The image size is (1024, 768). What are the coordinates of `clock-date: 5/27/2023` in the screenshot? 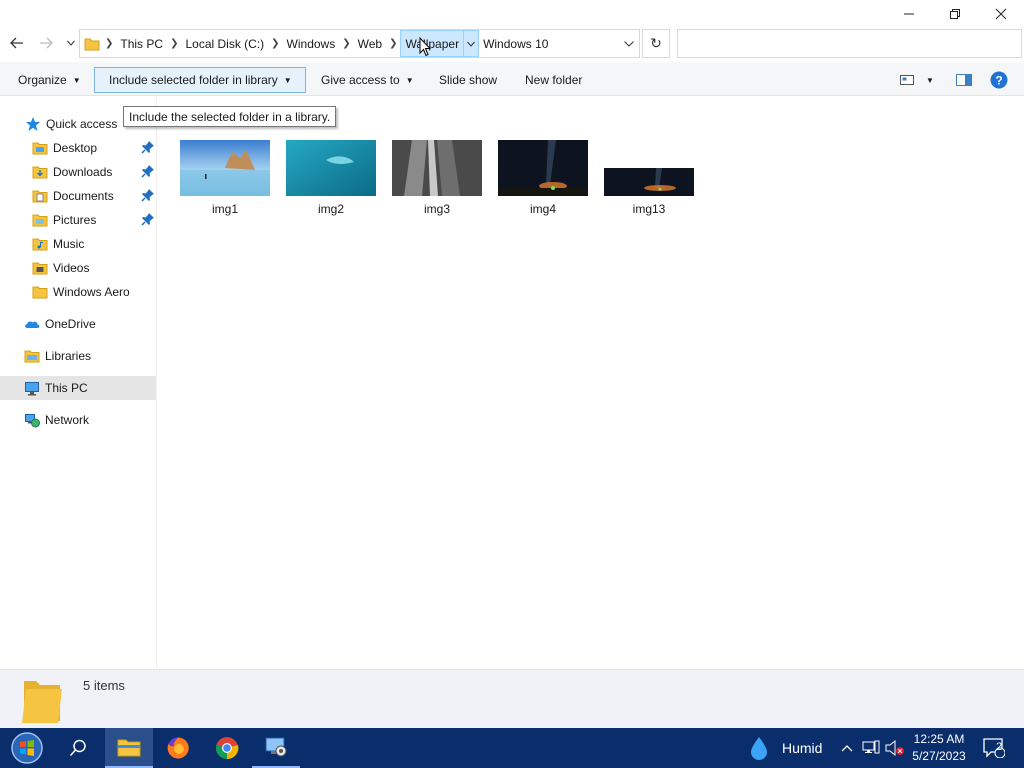 It's located at (939, 756).